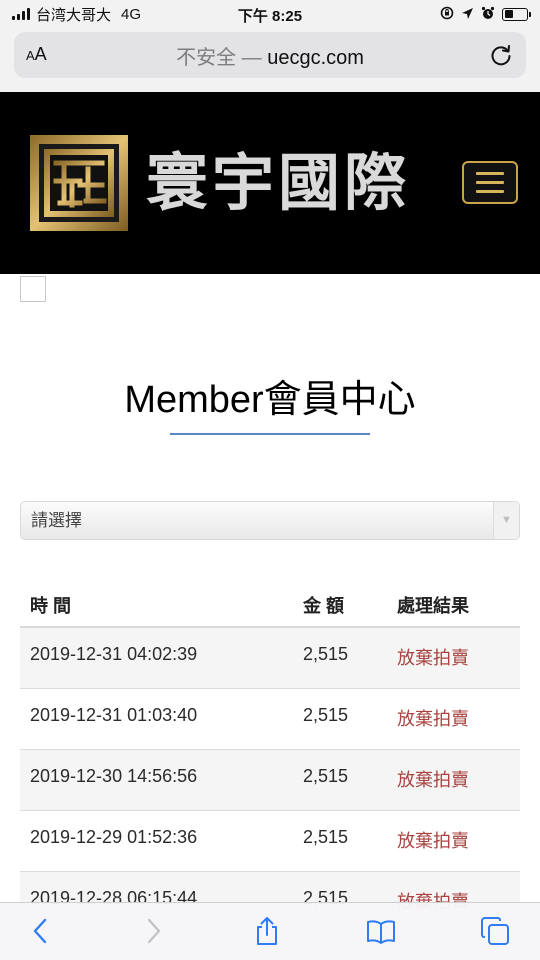  I want to click on brand-name: 寰宇國際, so click(278, 183).